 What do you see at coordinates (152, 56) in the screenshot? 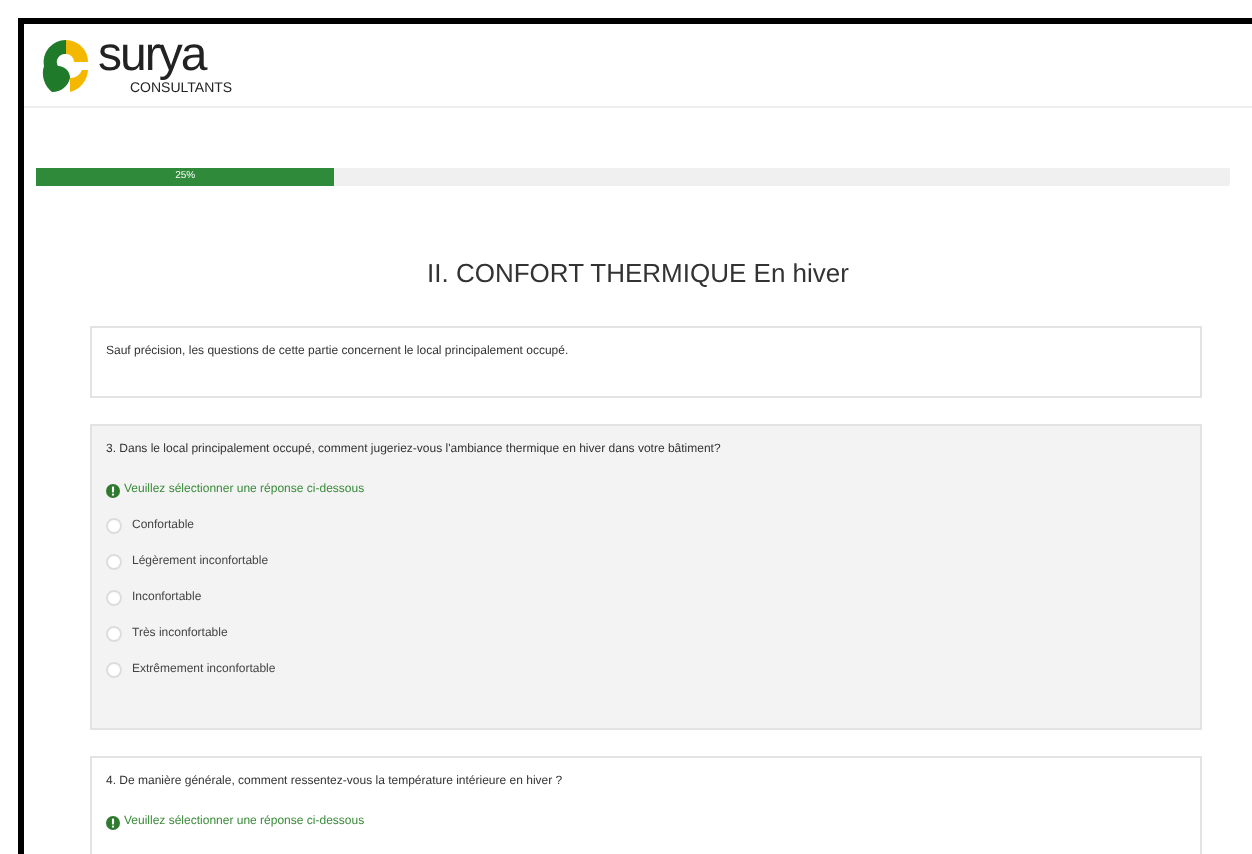
I see `logo-wordmark: surya` at bounding box center [152, 56].